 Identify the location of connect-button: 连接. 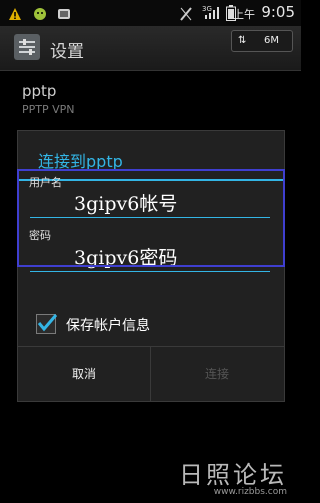
(217, 374).